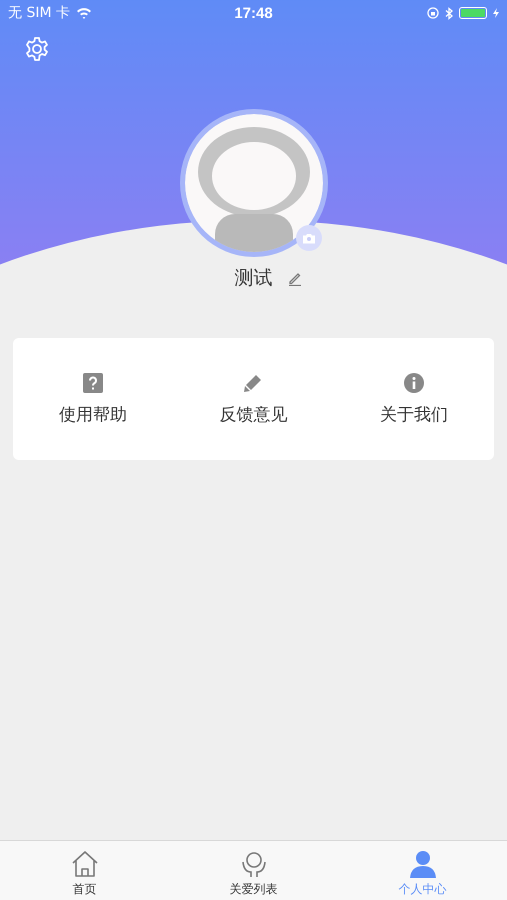 The image size is (507, 900). What do you see at coordinates (93, 399) in the screenshot?
I see `menu-item: 使用帮助` at bounding box center [93, 399].